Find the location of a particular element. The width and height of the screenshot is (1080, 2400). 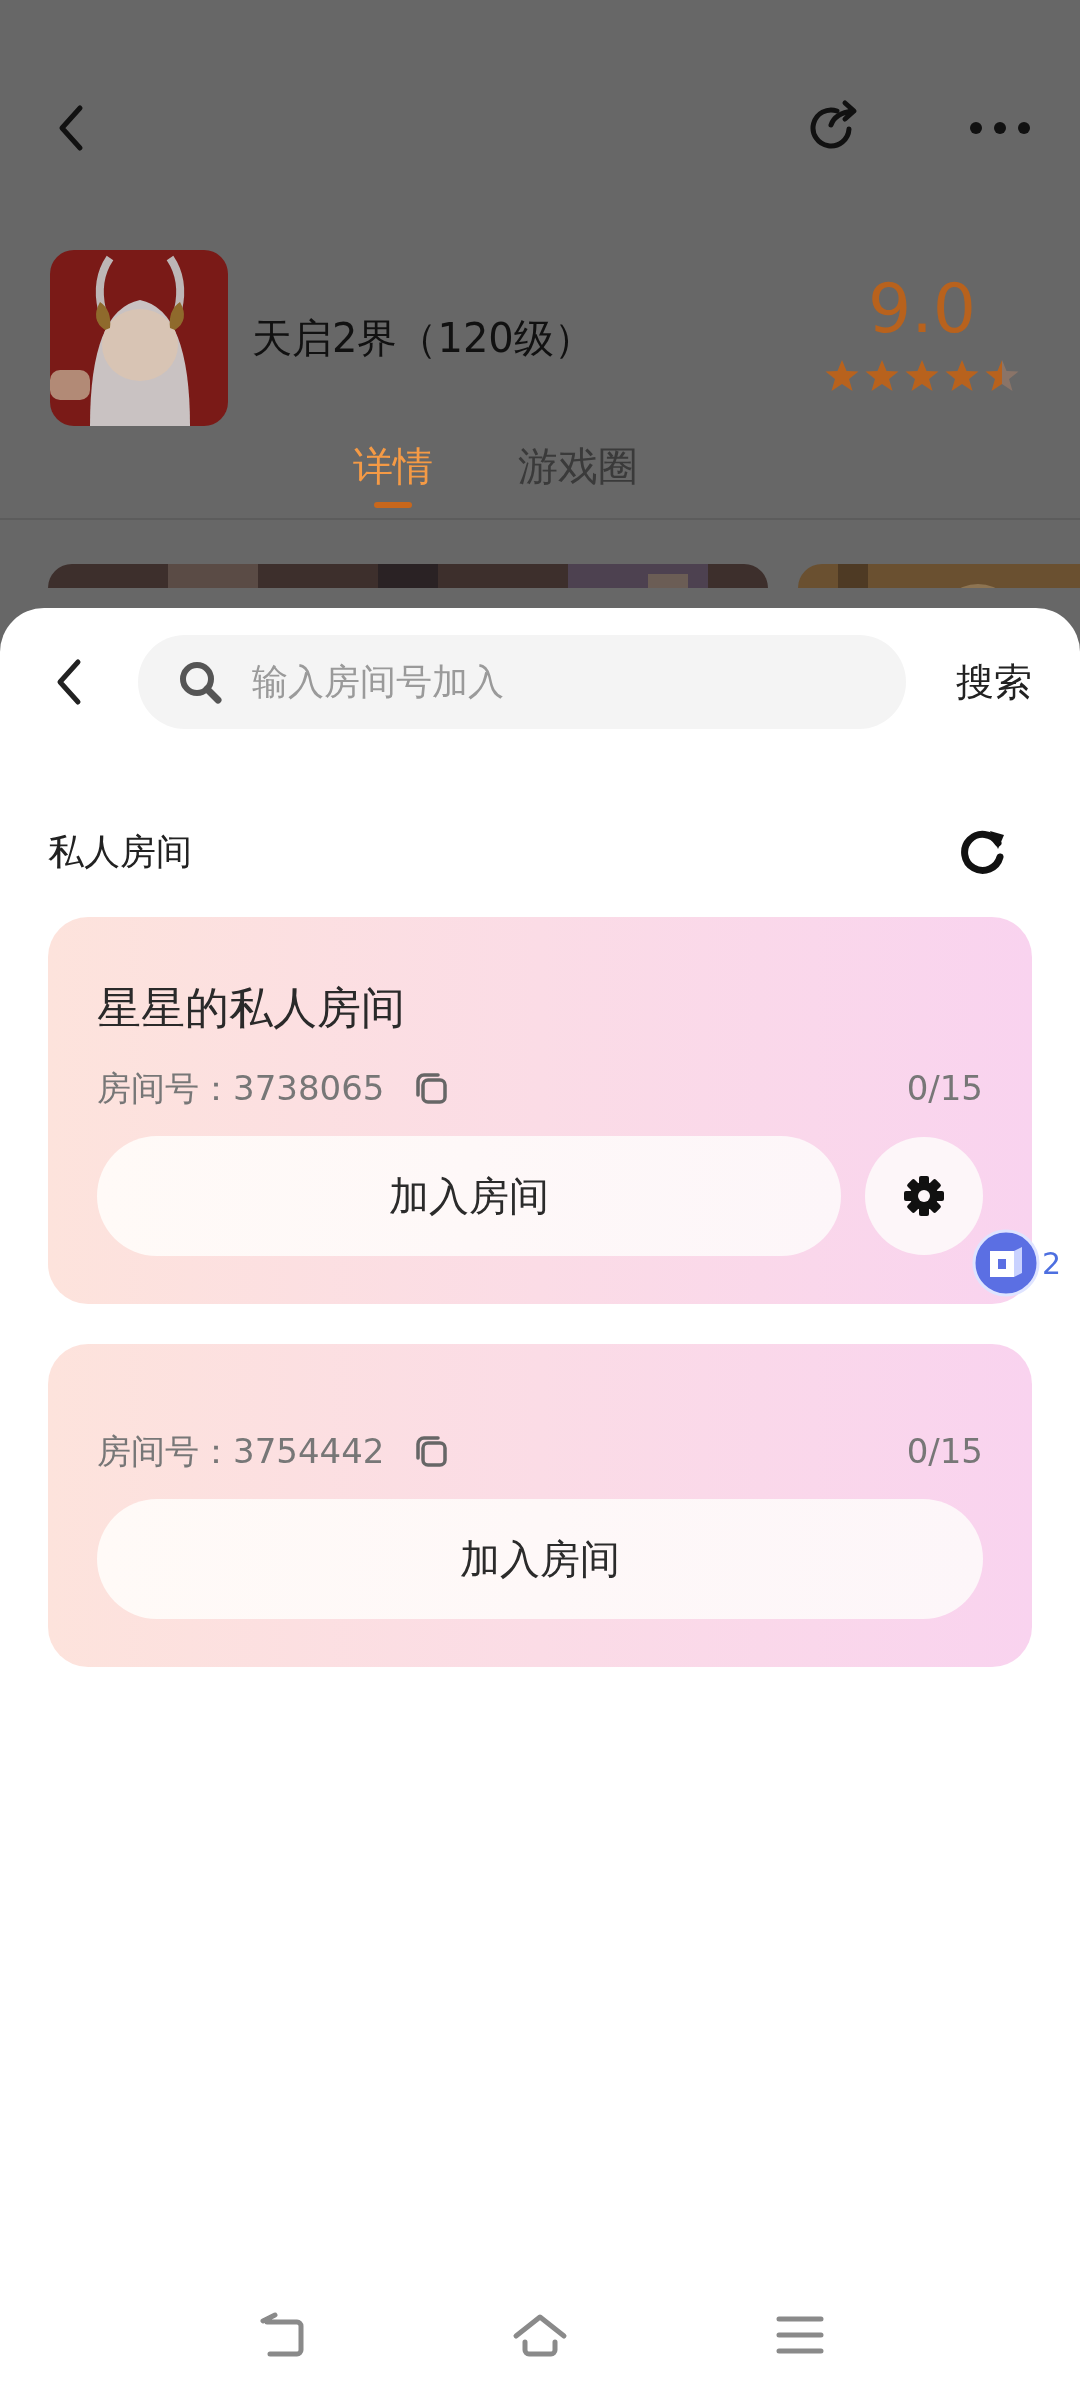

room-name: 星星的私人房间 is located at coordinates (251, 1008).